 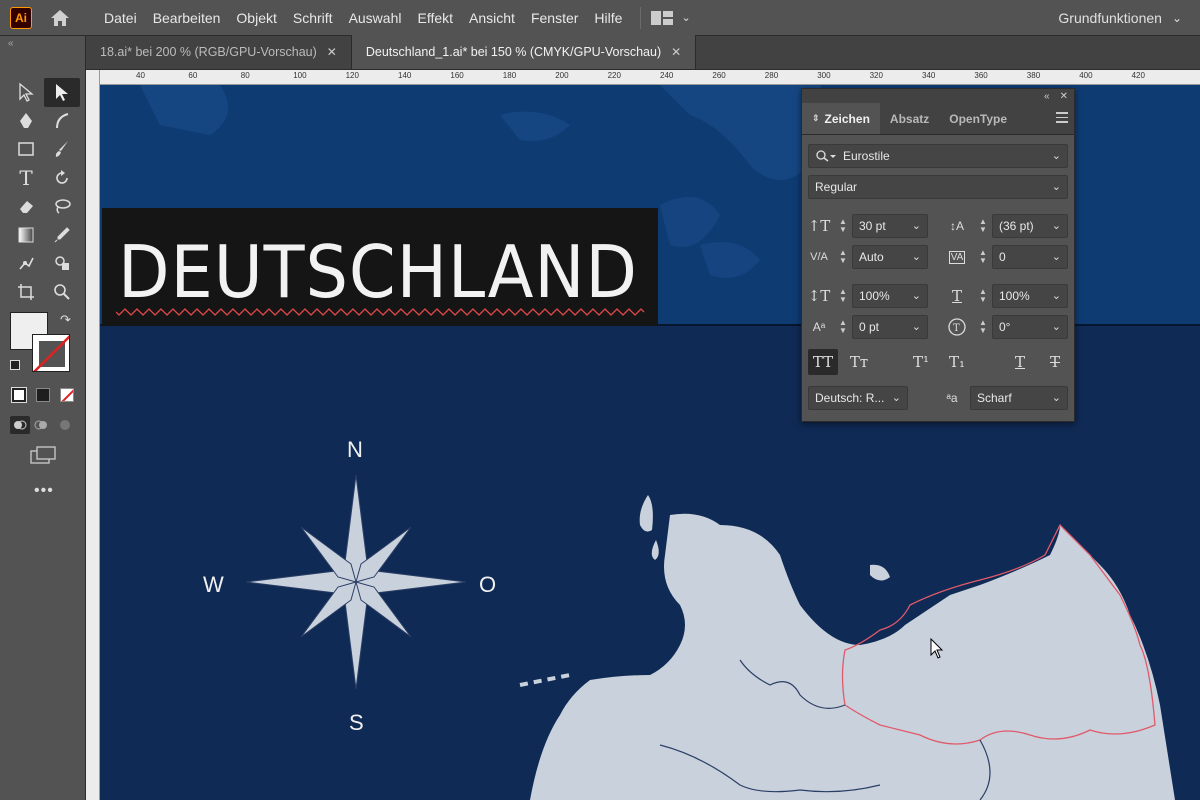 What do you see at coordinates (1120, 18) in the screenshot?
I see `workspace-switcher: Grundfunktionen ⌄` at bounding box center [1120, 18].